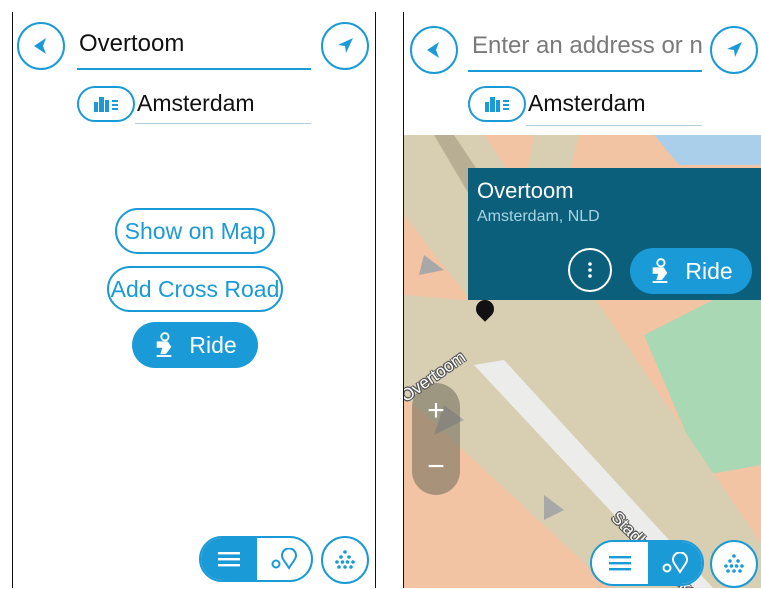 This screenshot has height=589, width=761. I want to click on search-input-placeholder: Enter an address or name, so click(587, 45).